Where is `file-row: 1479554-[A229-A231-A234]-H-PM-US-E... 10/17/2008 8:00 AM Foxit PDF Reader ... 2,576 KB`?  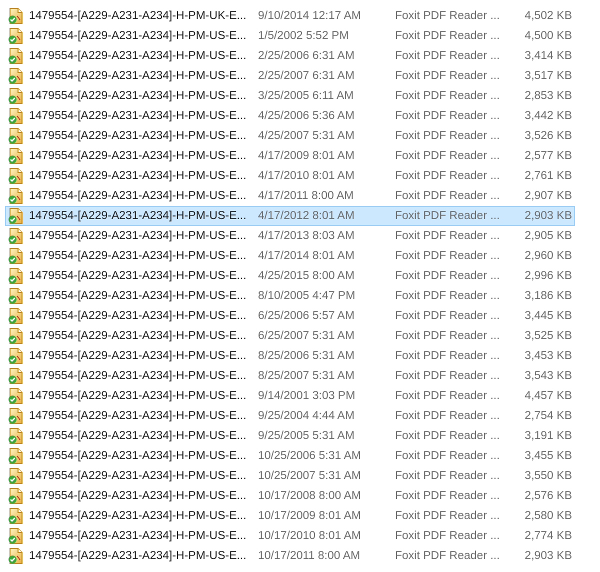 file-row: 1479554-[A229-A231-A234]-H-PM-US-E... 10/17/2008 8:00 AM Foxit PDF Reader ... 2,576 KB is located at coordinates (290, 496).